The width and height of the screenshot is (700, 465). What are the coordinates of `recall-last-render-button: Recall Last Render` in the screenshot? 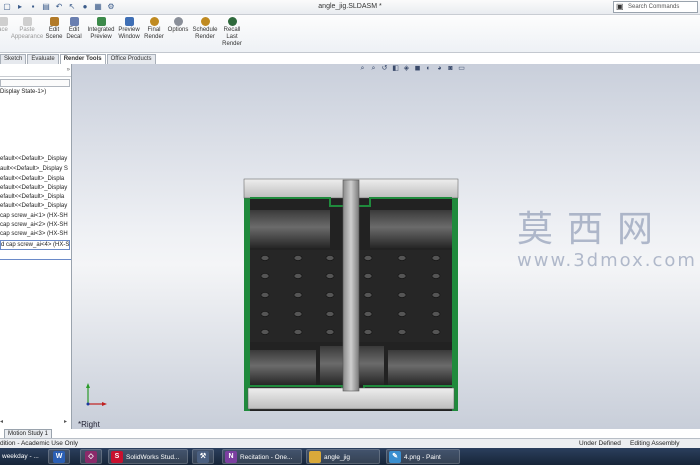 It's located at (232, 32).